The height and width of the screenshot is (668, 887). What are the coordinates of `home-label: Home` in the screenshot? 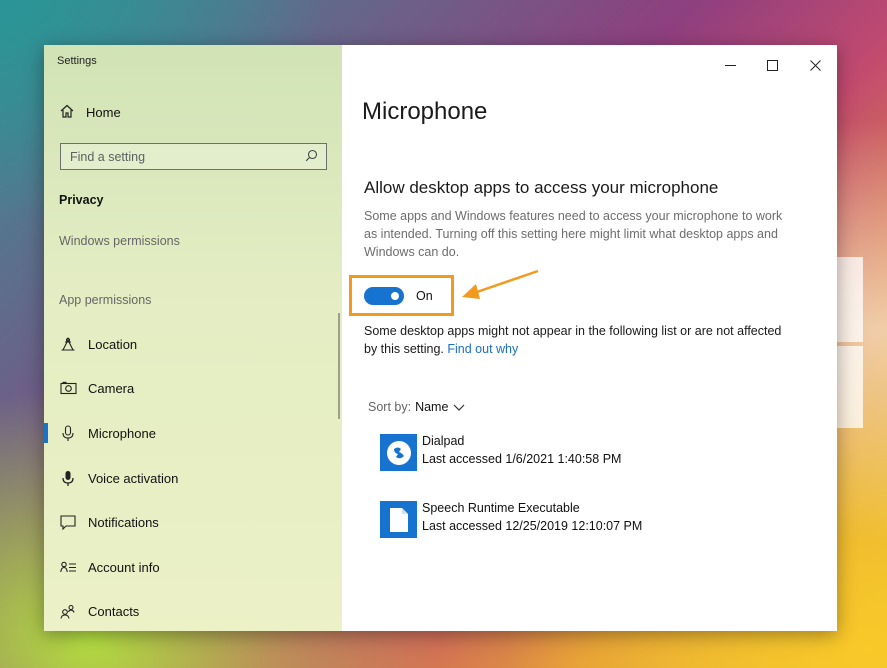 It's located at (103, 112).